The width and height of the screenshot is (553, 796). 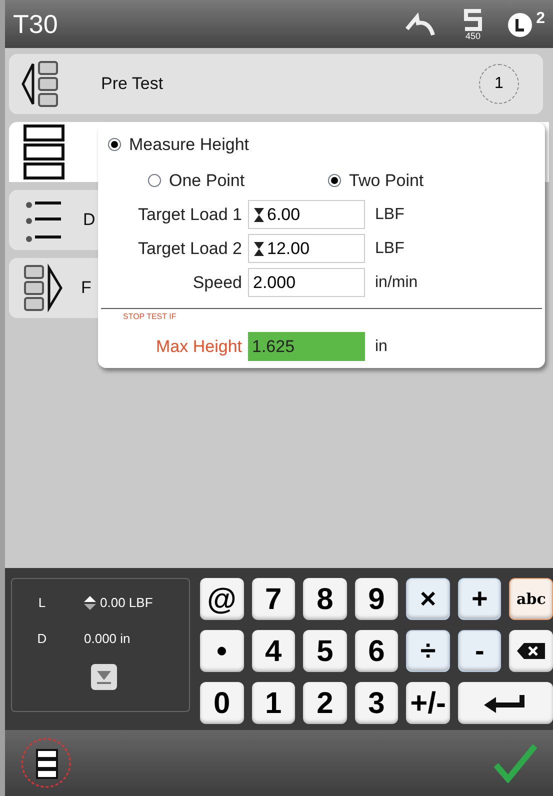 I want to click on operator-key: ×, so click(x=428, y=599).